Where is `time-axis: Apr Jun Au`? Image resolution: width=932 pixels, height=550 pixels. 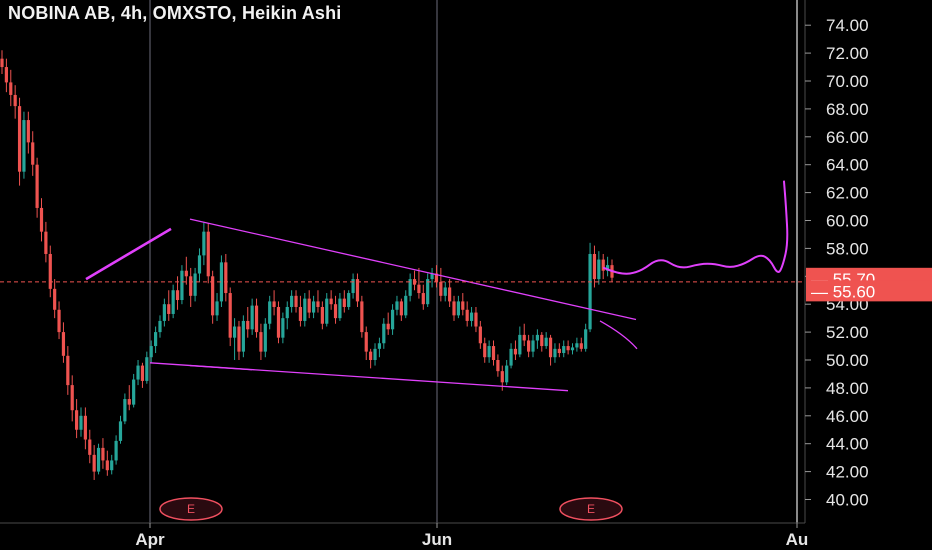 time-axis: Apr Jun Au is located at coordinates (404, 535).